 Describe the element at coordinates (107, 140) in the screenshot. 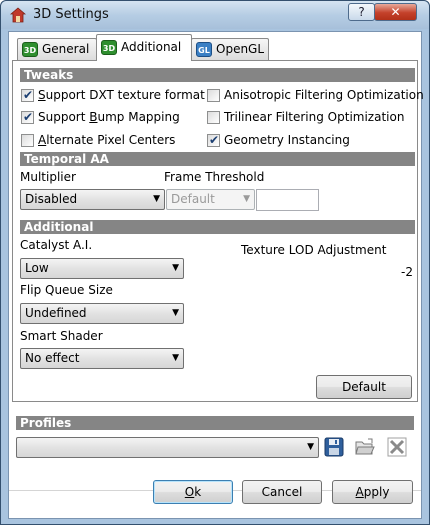

I see `checkbox-label: Alternate Pixel Centers` at that location.